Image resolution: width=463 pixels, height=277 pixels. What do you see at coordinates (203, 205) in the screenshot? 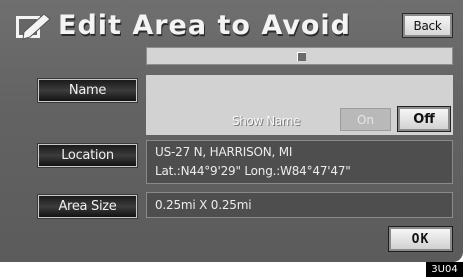
I see `area-size-value: 0.25mi X 0.25mi` at bounding box center [203, 205].